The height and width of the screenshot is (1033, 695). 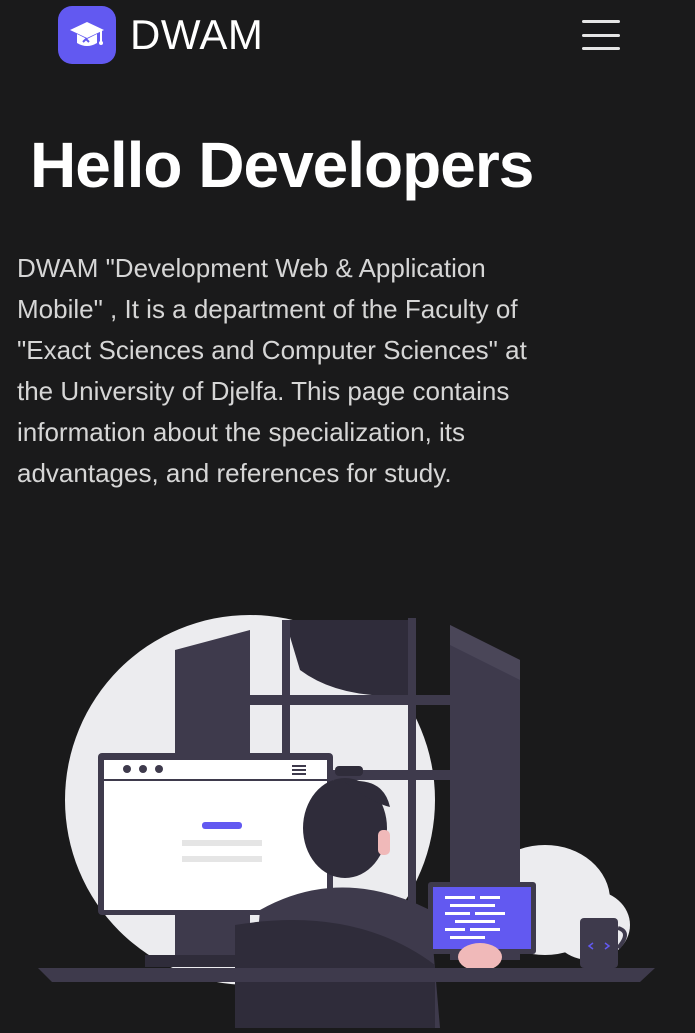 I want to click on brand-logo-link: DWAM, so click(x=160, y=35).